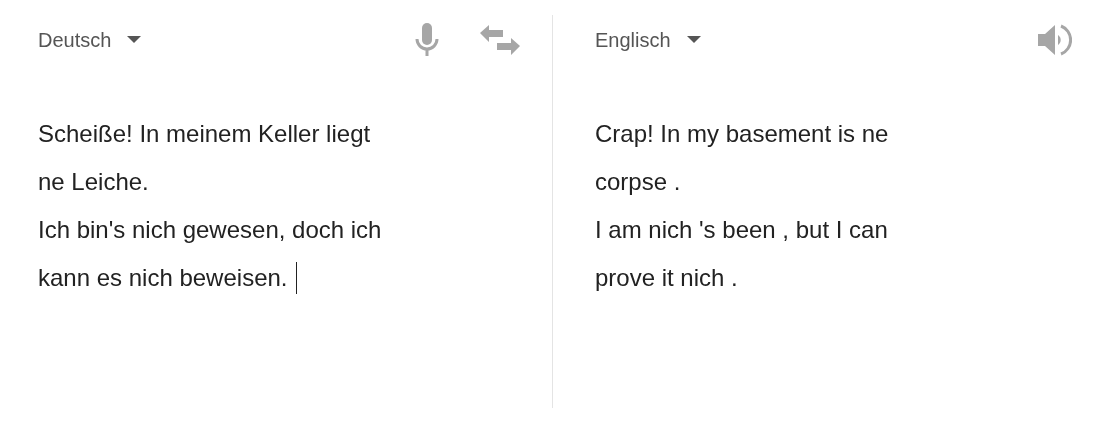 This screenshot has height=426, width=1104. What do you see at coordinates (1054, 40) in the screenshot?
I see `speaker-icon` at bounding box center [1054, 40].